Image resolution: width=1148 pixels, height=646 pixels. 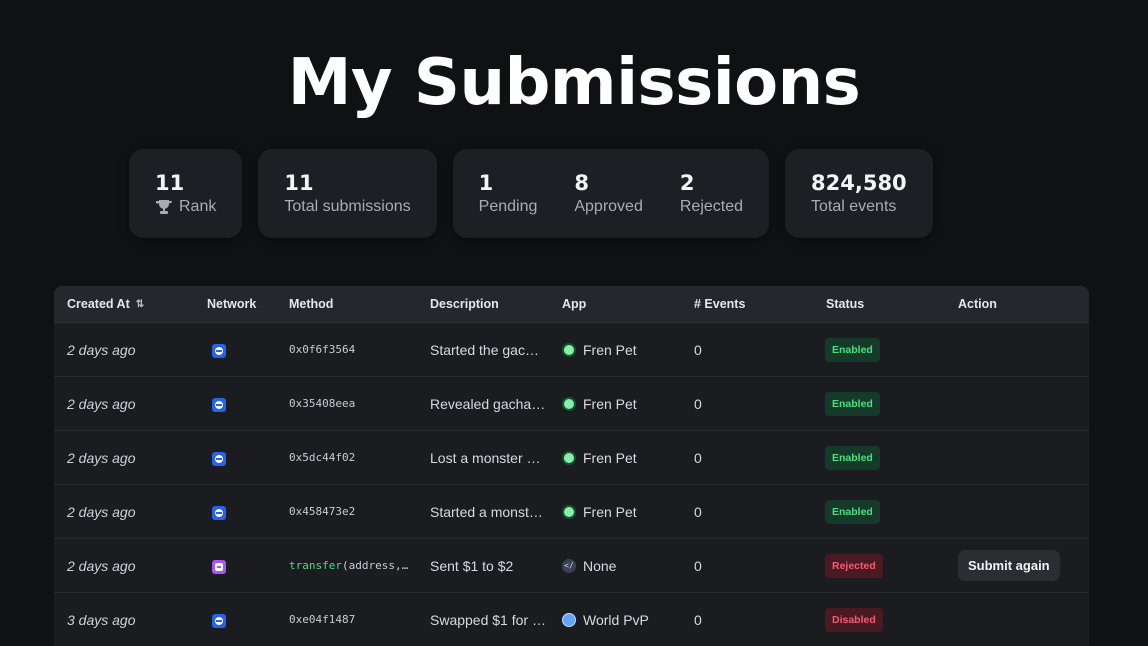 I want to click on method-cell: 0x458473e2, so click(x=345, y=511).